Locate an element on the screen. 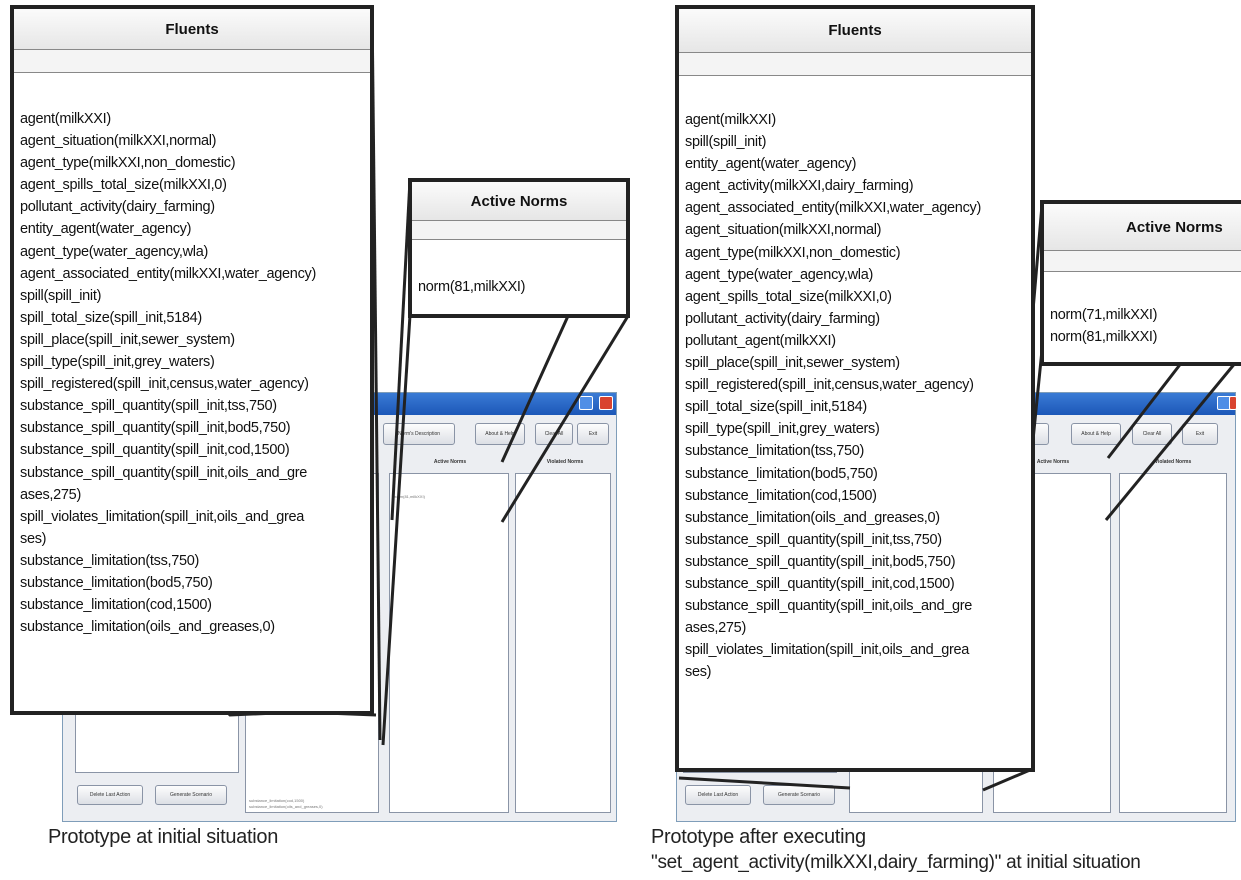 This screenshot has width=1241, height=880. active-norm-item: norm(71,milkXXI) is located at coordinates (1104, 315).